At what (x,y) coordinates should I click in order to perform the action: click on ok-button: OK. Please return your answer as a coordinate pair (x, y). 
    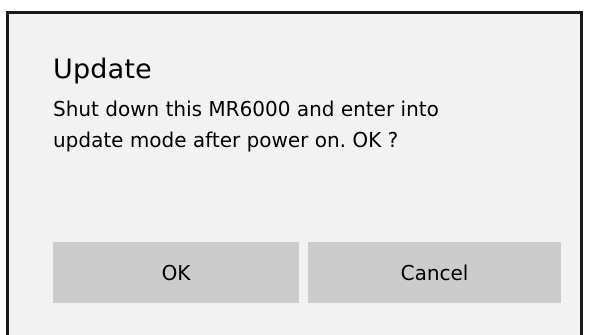
    Looking at the image, I should click on (176, 272).